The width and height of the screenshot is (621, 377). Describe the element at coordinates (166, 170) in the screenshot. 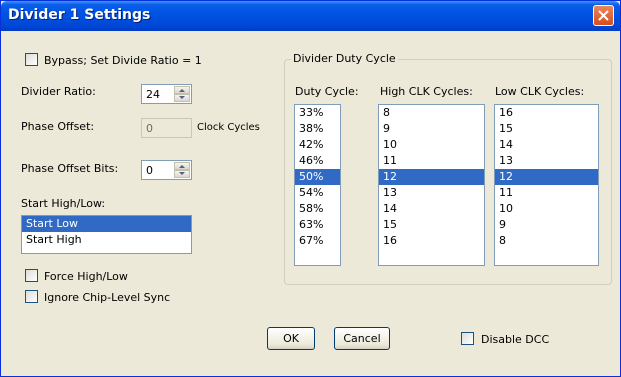

I see `phase-offset-bits-spinner: 0` at that location.